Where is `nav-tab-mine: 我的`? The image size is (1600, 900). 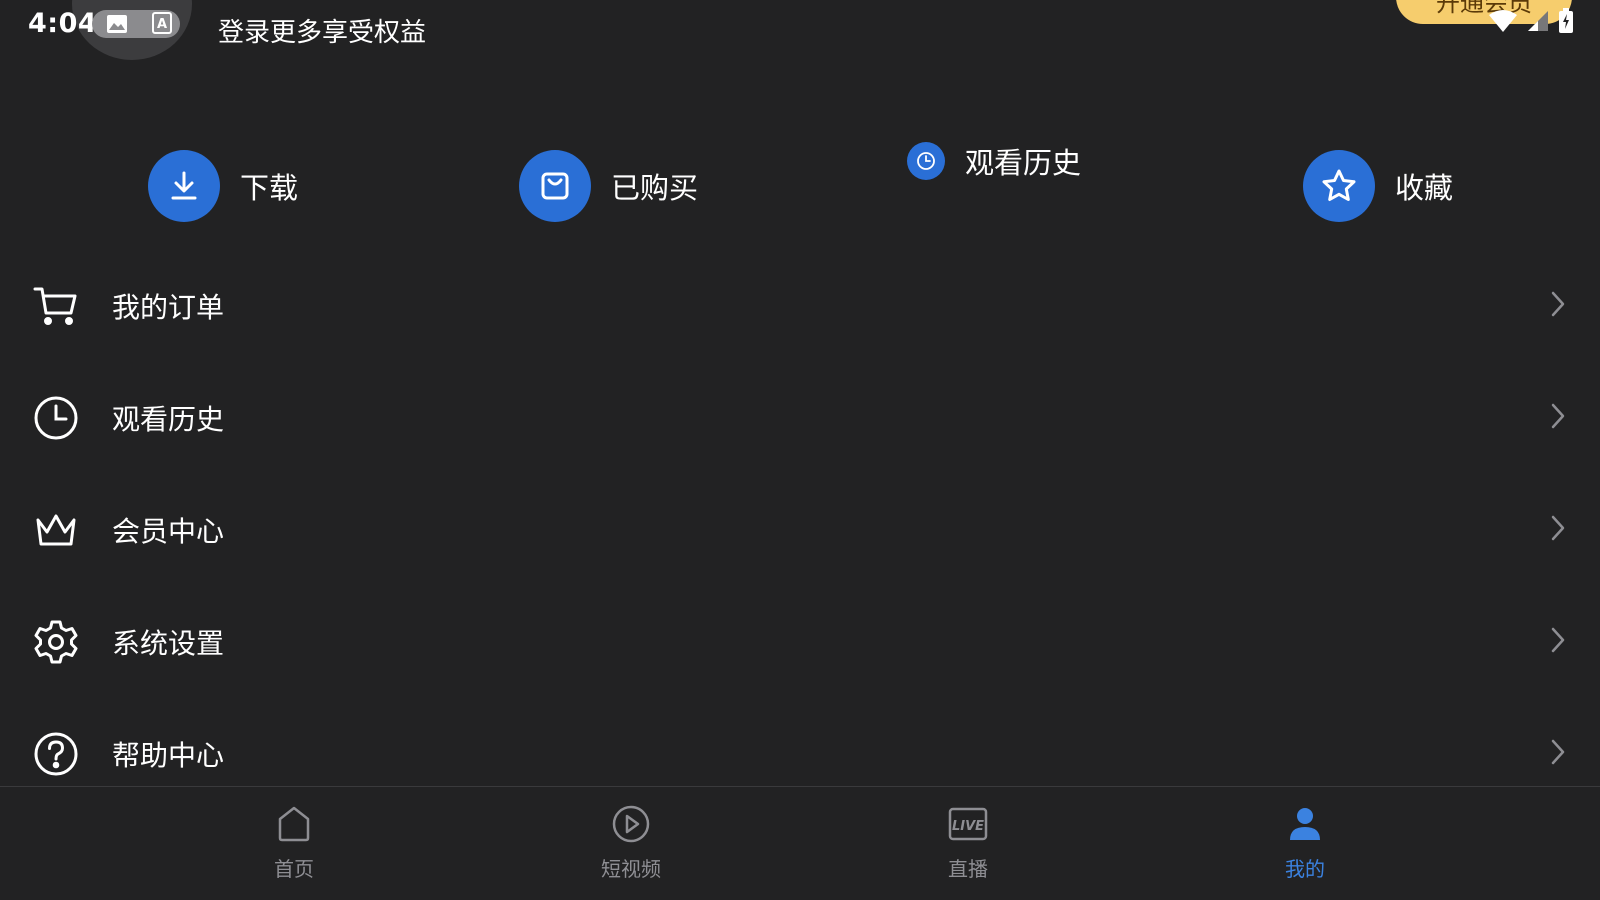
nav-tab-mine: 我的 is located at coordinates (1305, 843).